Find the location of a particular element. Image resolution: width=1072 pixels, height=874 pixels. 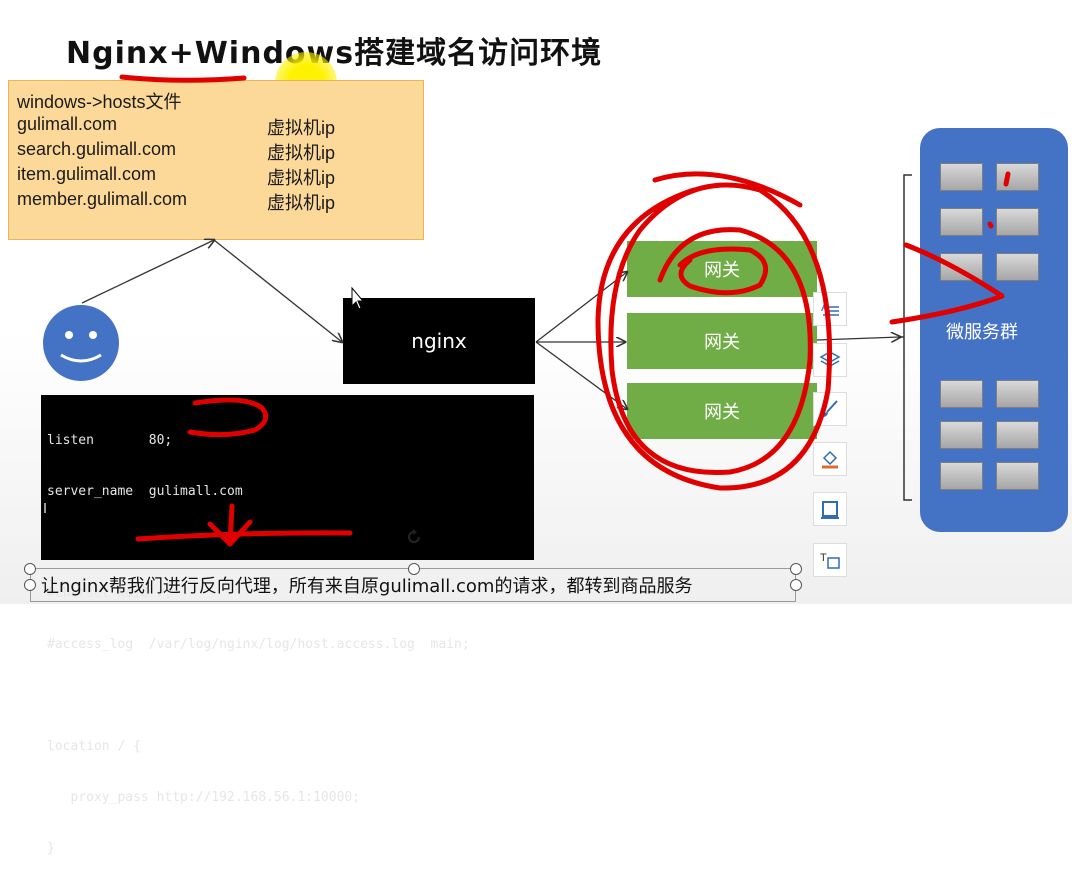

user-smiley-icon is located at coordinates (81, 343).